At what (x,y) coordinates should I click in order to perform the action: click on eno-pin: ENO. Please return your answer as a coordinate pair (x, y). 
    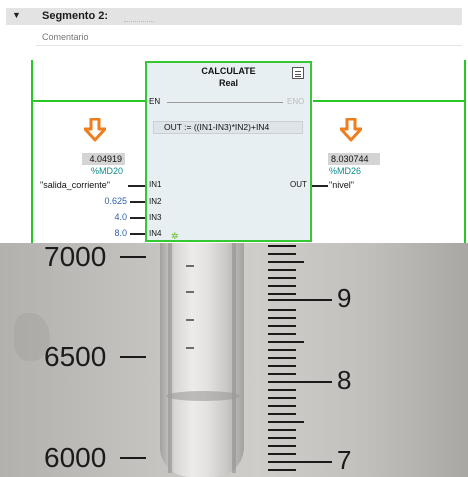
    Looking at the image, I should click on (296, 101).